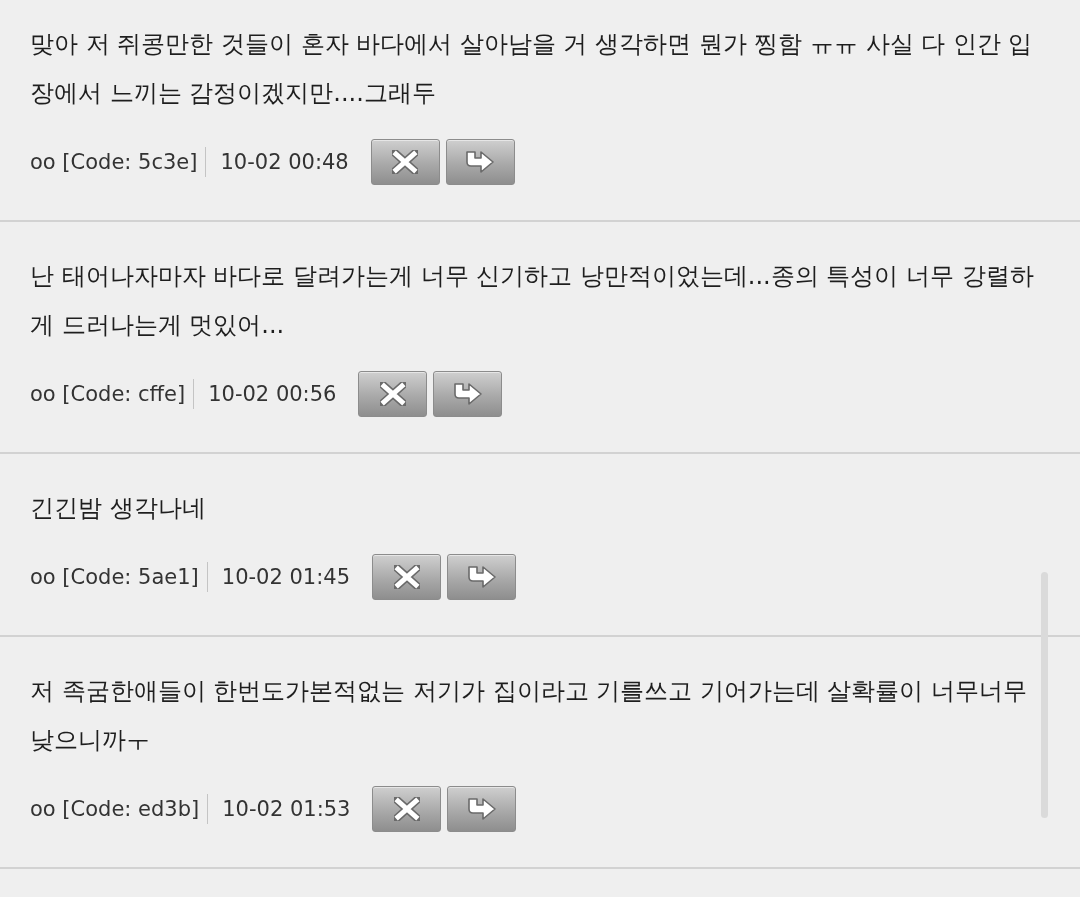 The width and height of the screenshot is (1080, 897). What do you see at coordinates (114, 162) in the screenshot?
I see `comment-author: oo [Code: 5c3e]` at bounding box center [114, 162].